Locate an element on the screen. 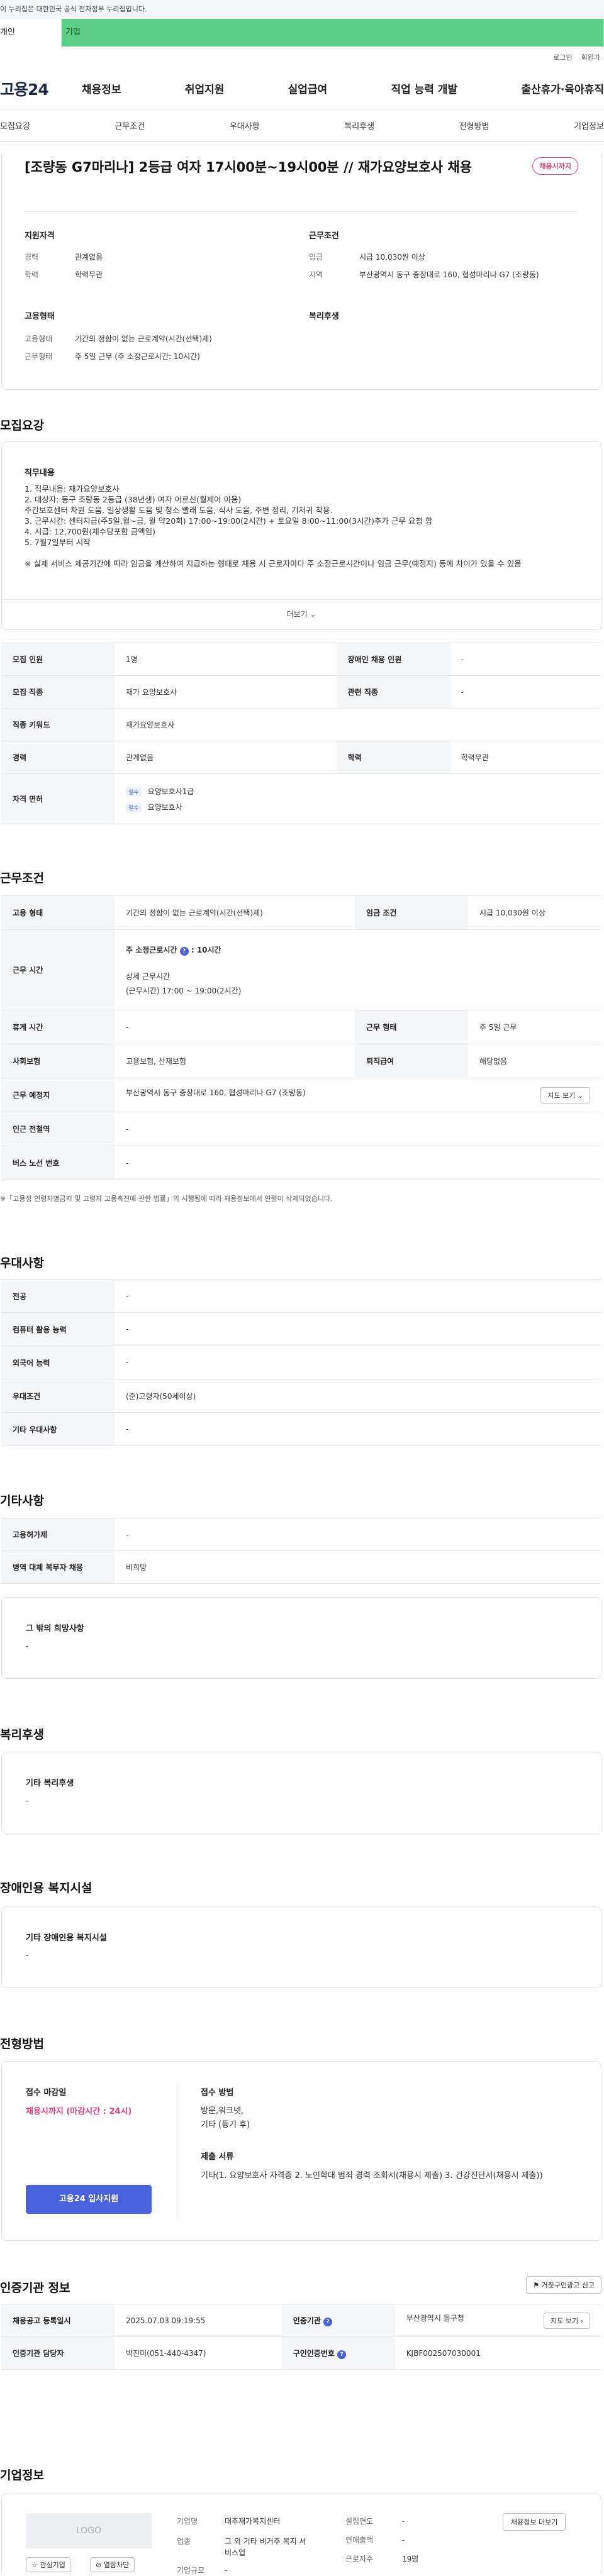 The image size is (604, 2576). etc-section-title: 기타사항 is located at coordinates (22, 1501).